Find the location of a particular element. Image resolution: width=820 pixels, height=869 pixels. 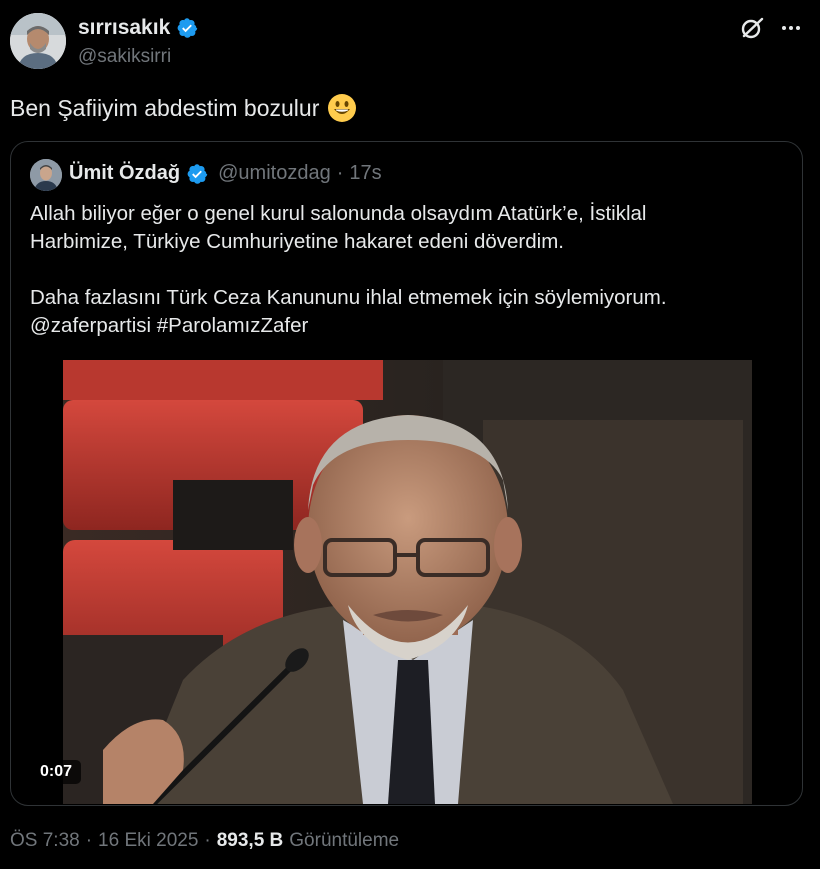

verified-badge-icon is located at coordinates (187, 28).